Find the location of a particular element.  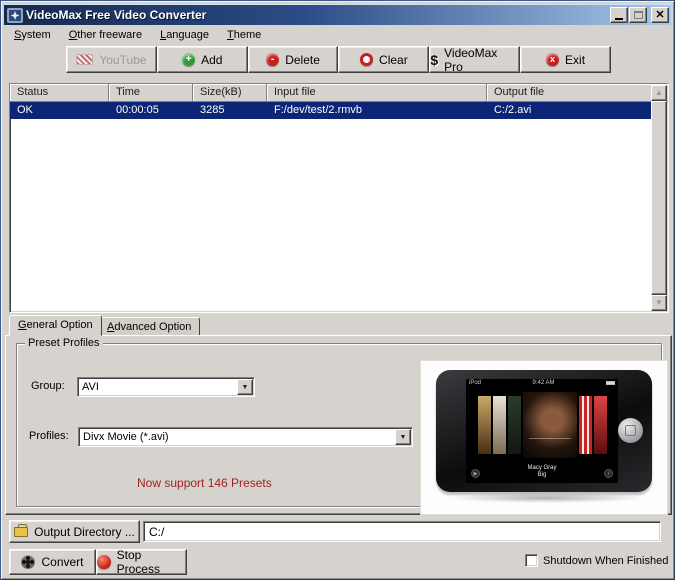

device-shadow is located at coordinates (546, 498).